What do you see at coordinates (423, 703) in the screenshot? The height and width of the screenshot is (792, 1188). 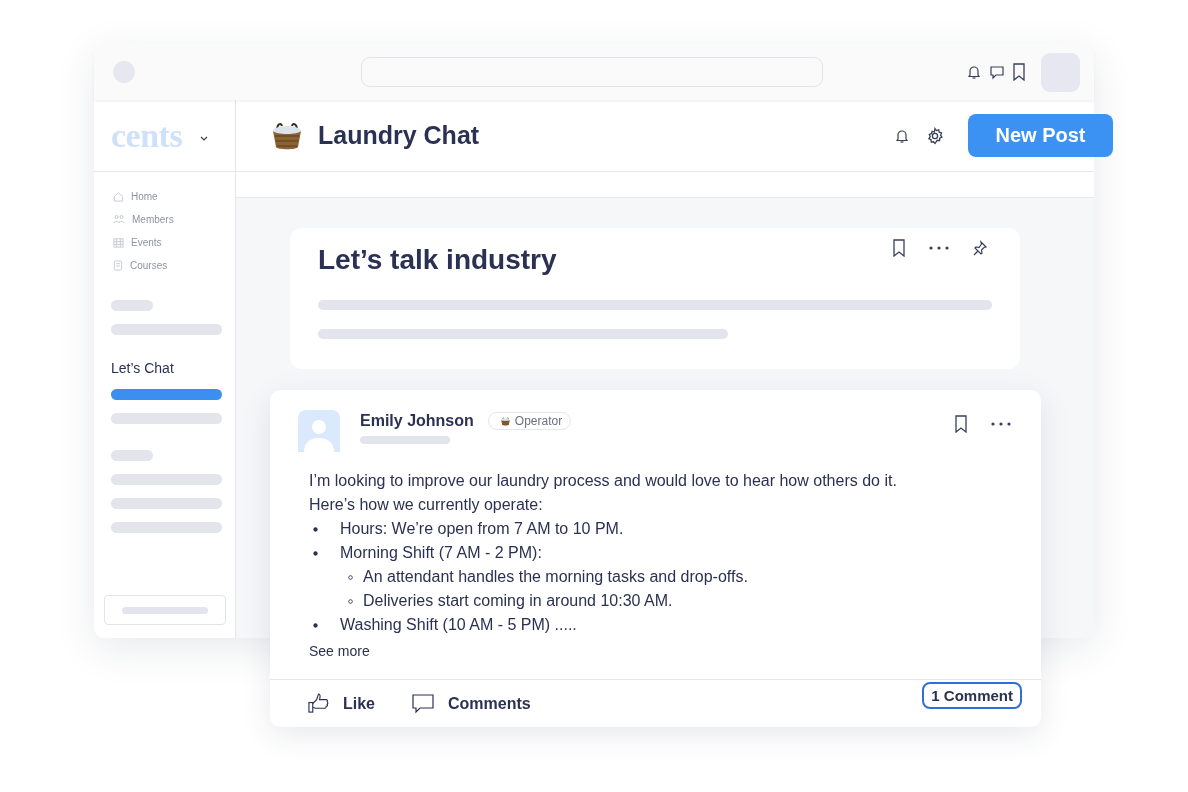 I see `comment-icon` at bounding box center [423, 703].